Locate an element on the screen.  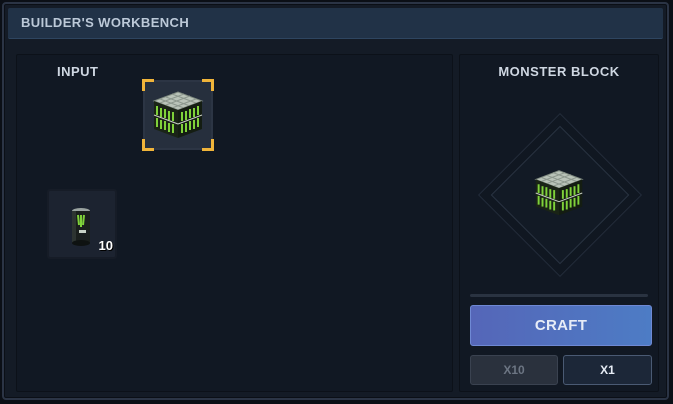
quantity-x1-button: X1 is located at coordinates (607, 370).